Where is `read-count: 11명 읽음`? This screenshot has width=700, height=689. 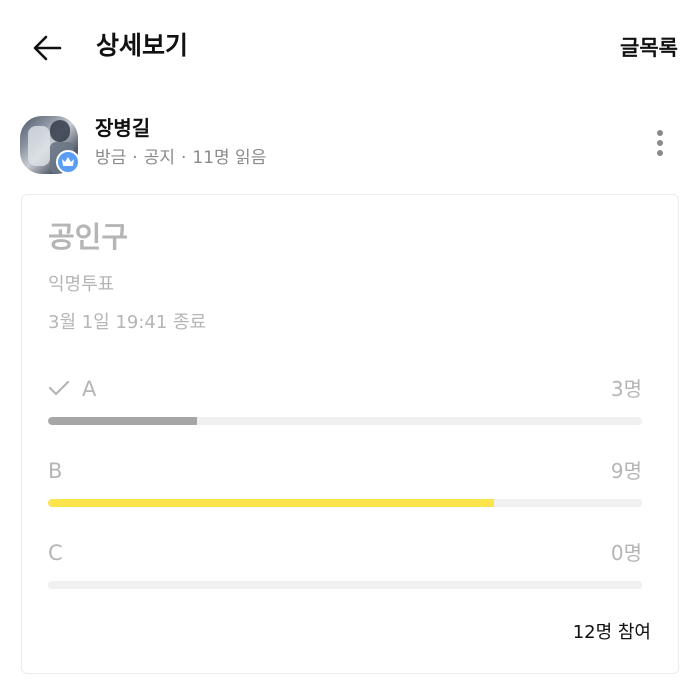
read-count: 11명 읽음 is located at coordinates (229, 158).